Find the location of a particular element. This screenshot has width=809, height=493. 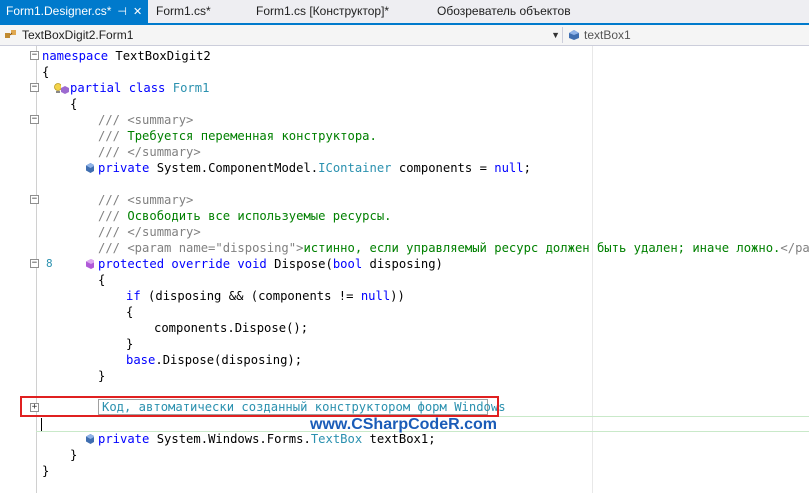

text-caret is located at coordinates (41, 424).